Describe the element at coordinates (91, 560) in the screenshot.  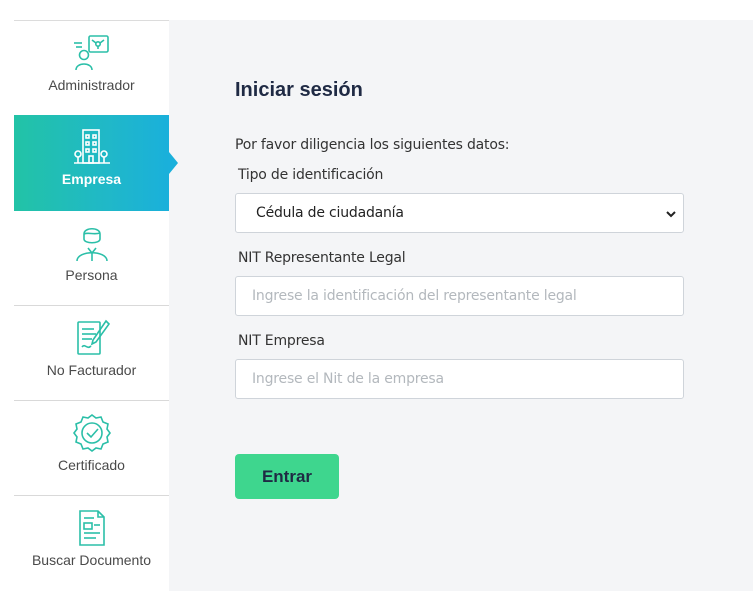
I see `sidebar-item-label: Buscar Documento` at that location.